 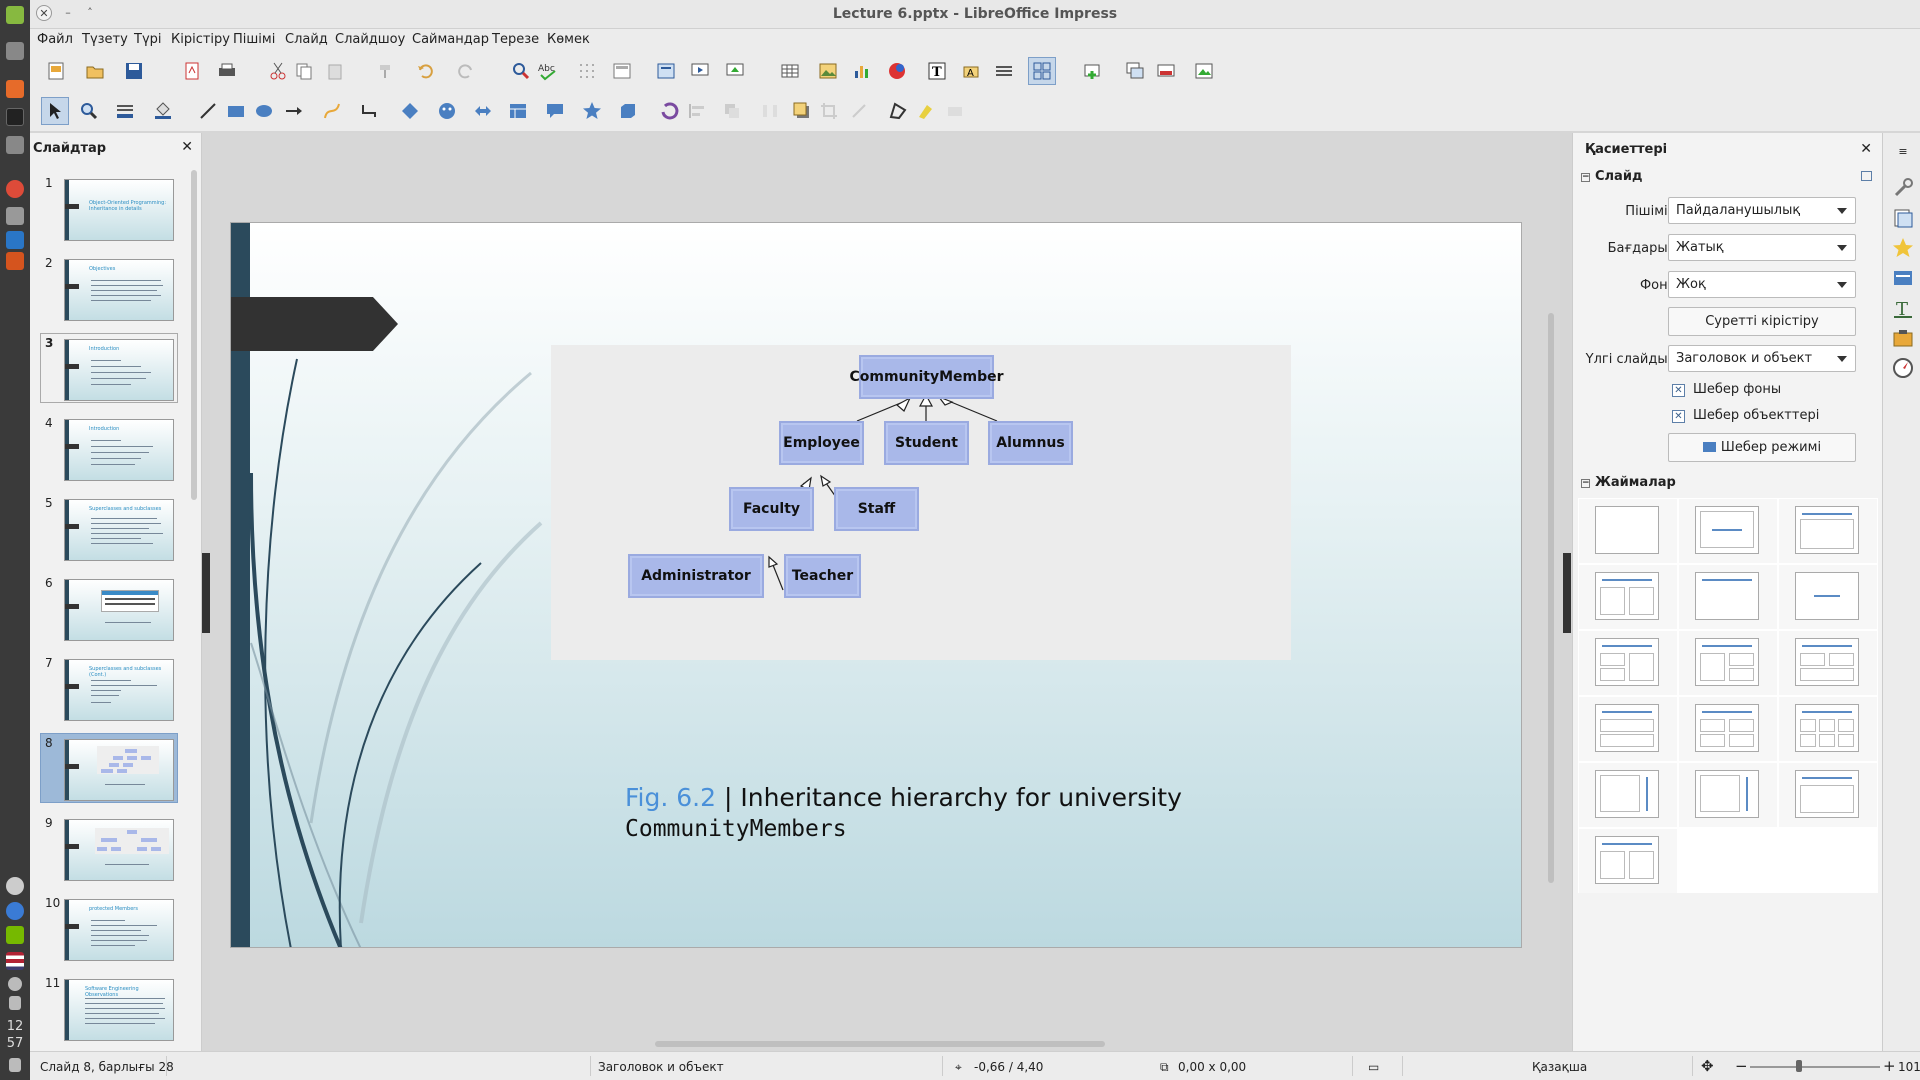 What do you see at coordinates (15, 911) in the screenshot?
I see `bluetooth-icon` at bounding box center [15, 911].